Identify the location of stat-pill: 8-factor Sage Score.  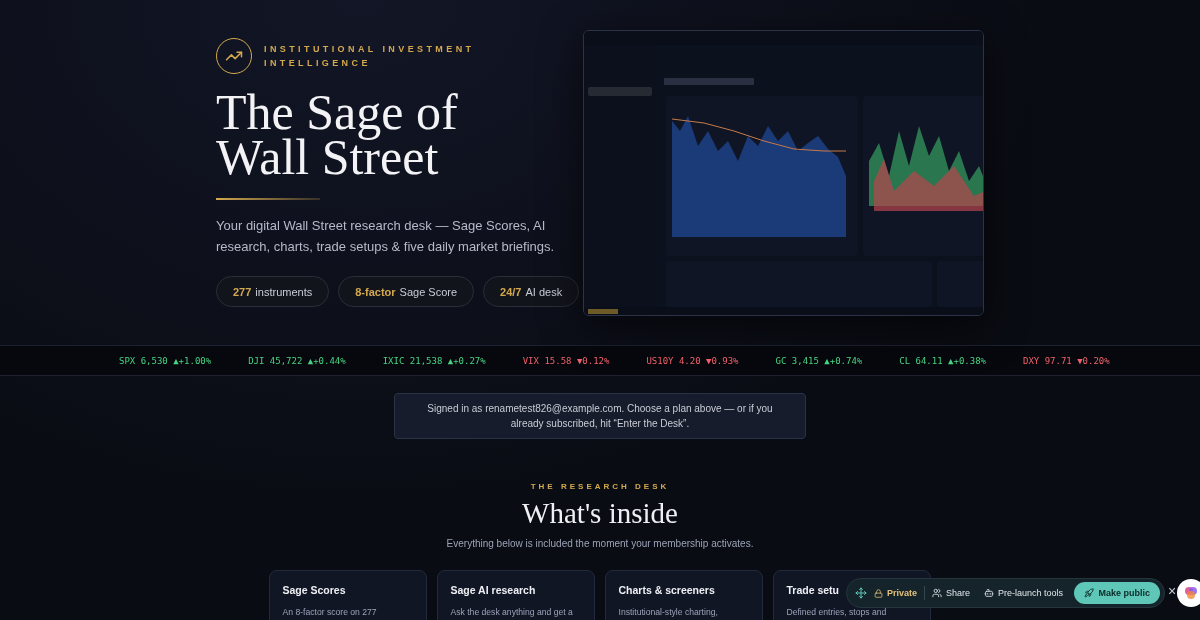
(406, 291).